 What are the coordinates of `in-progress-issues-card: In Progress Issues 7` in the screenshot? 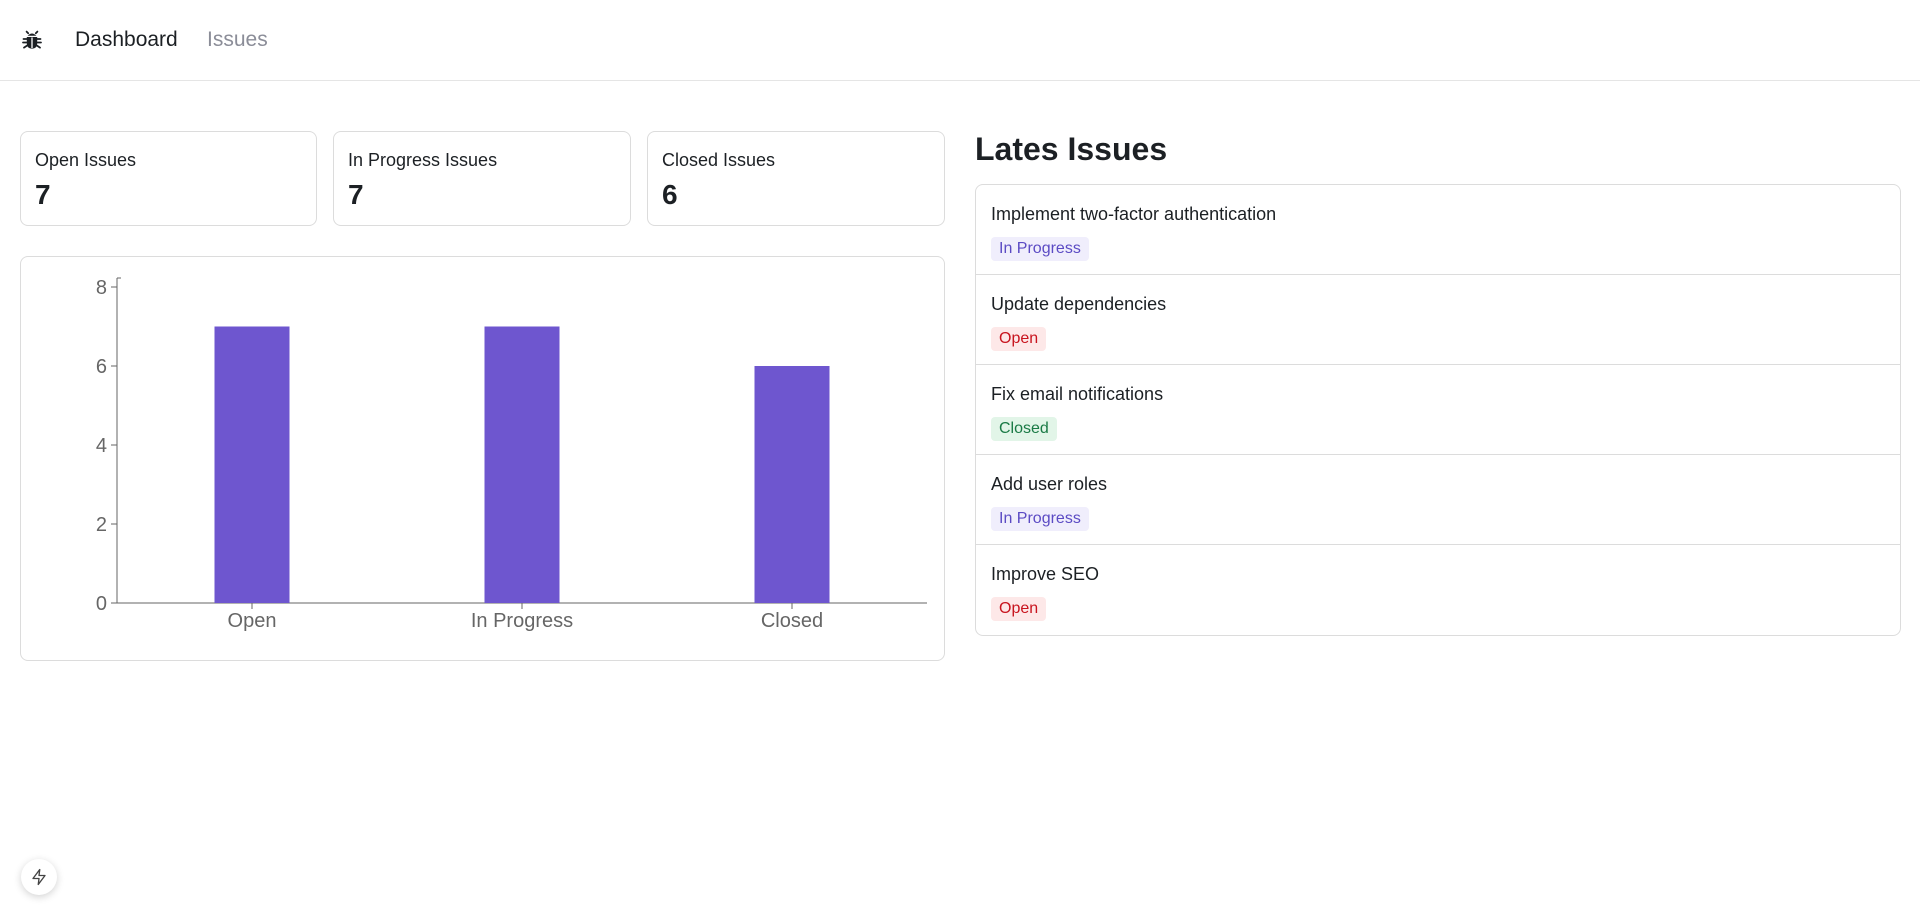 It's located at (482, 178).